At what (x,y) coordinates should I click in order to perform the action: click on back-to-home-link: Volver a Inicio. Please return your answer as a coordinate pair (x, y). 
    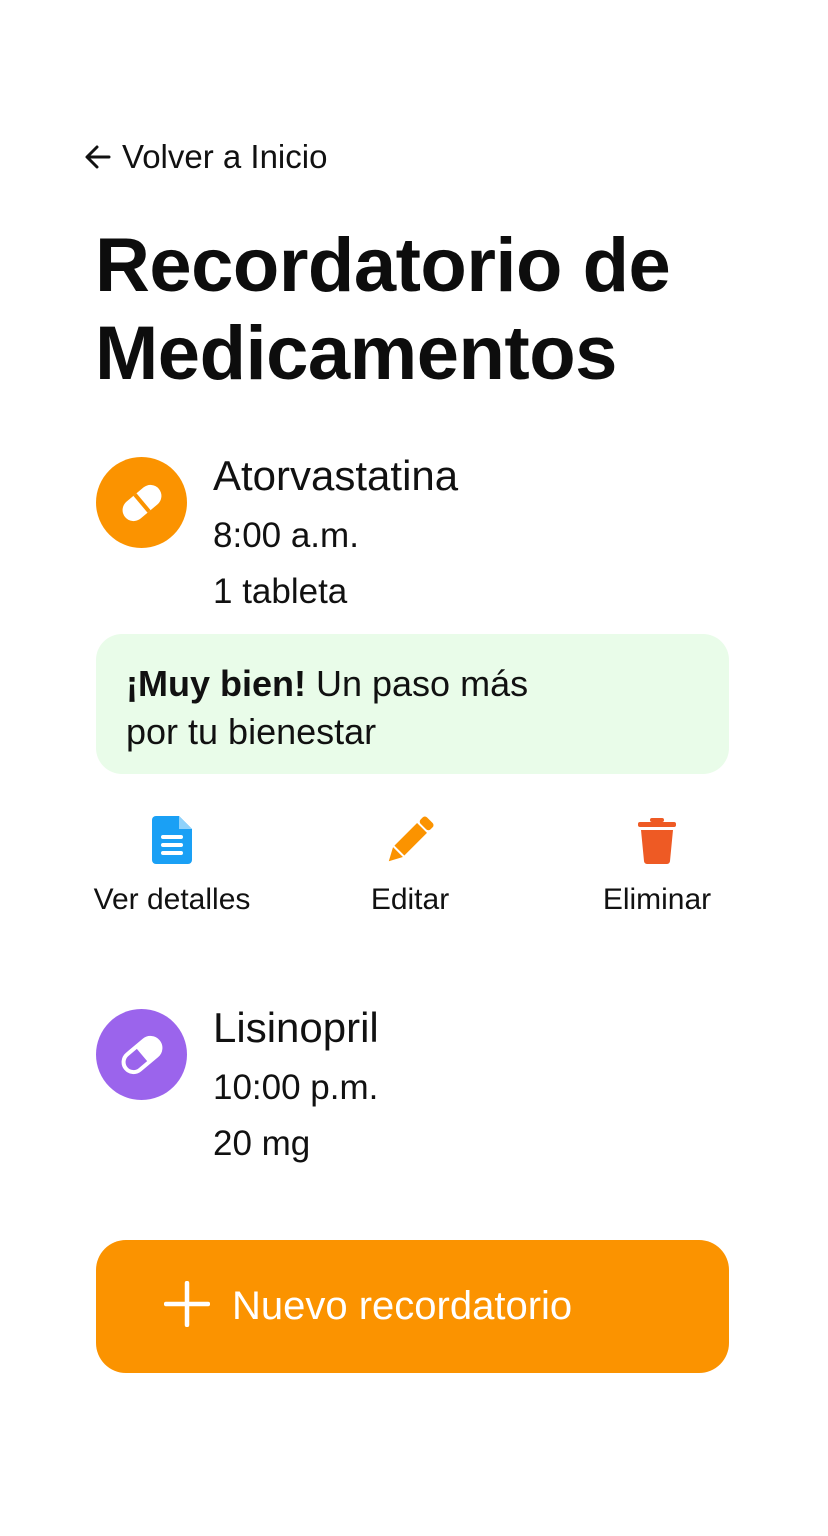
    Looking at the image, I should click on (205, 157).